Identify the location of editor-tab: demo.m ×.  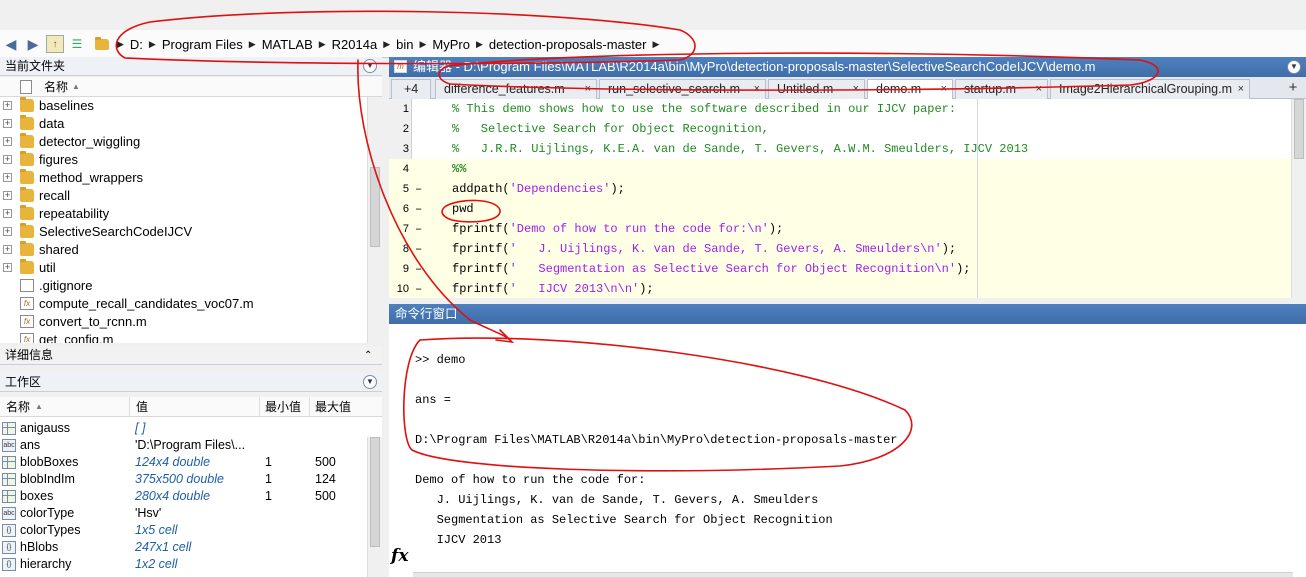
(910, 89).